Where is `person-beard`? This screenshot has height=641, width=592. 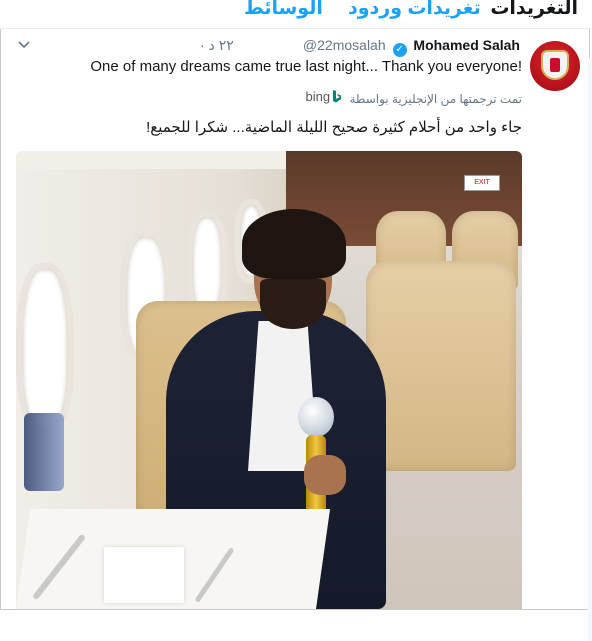
person-beard is located at coordinates (293, 304).